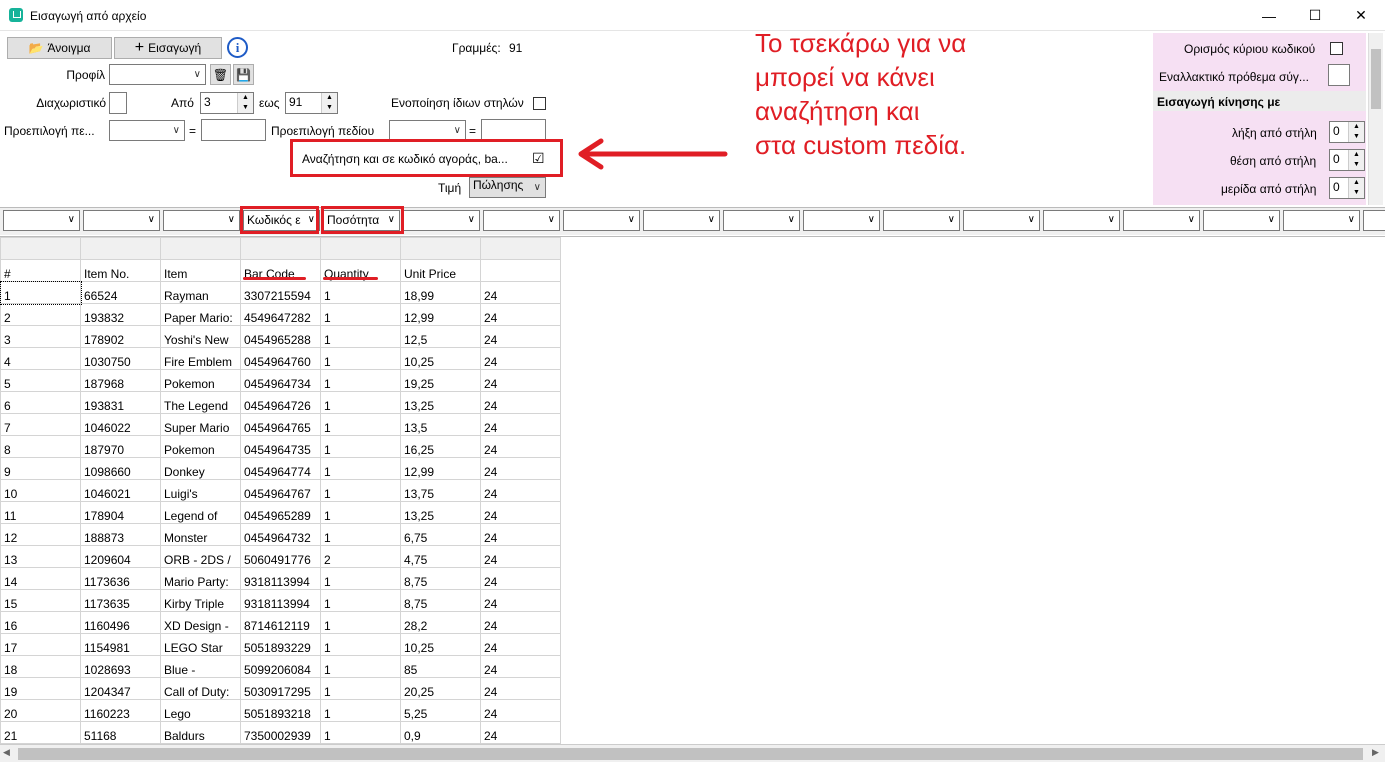  What do you see at coordinates (40, 468) in the screenshot?
I see `table-cell: 9` at bounding box center [40, 468].